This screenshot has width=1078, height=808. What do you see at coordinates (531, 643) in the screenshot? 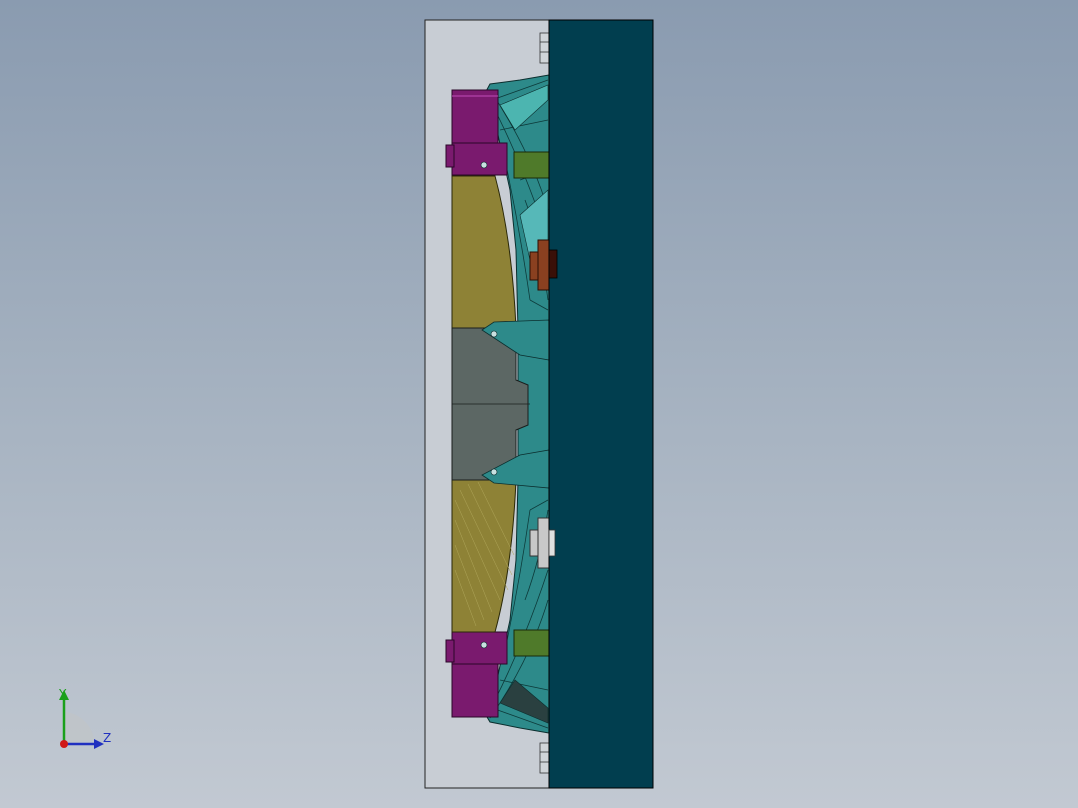
I see `green-block-bottom` at bounding box center [531, 643].